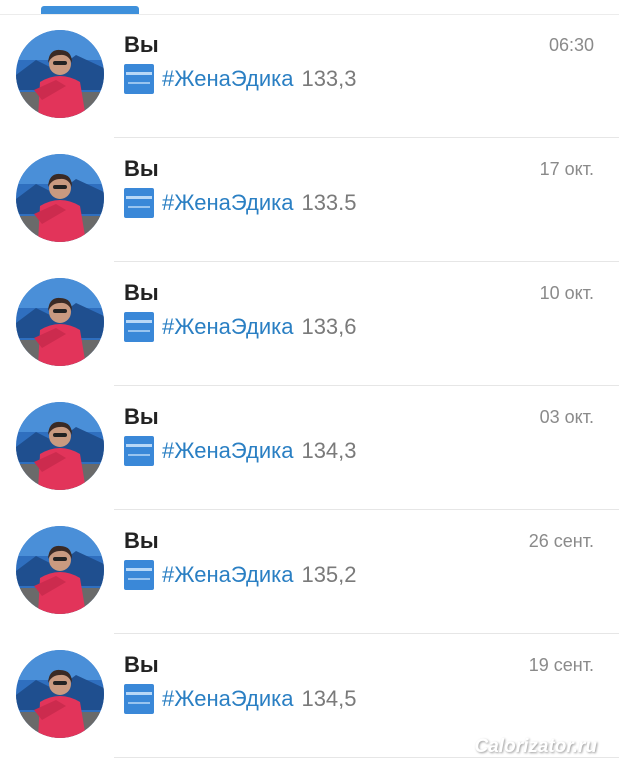 This screenshot has width=619, height=768. Describe the element at coordinates (561, 665) in the screenshot. I see `message-time: 19 сент.` at that location.